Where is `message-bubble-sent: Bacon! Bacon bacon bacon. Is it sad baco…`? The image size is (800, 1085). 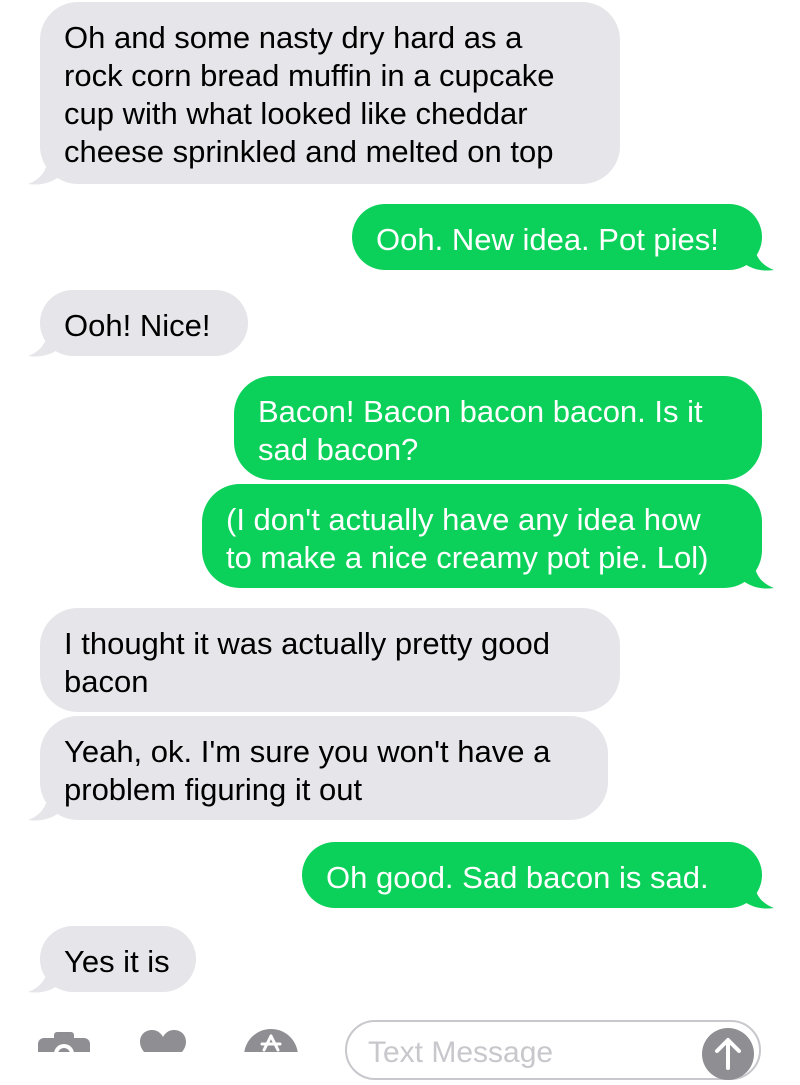
message-bubble-sent: Bacon! Bacon bacon bacon. Is it sad baco… is located at coordinates (498, 428).